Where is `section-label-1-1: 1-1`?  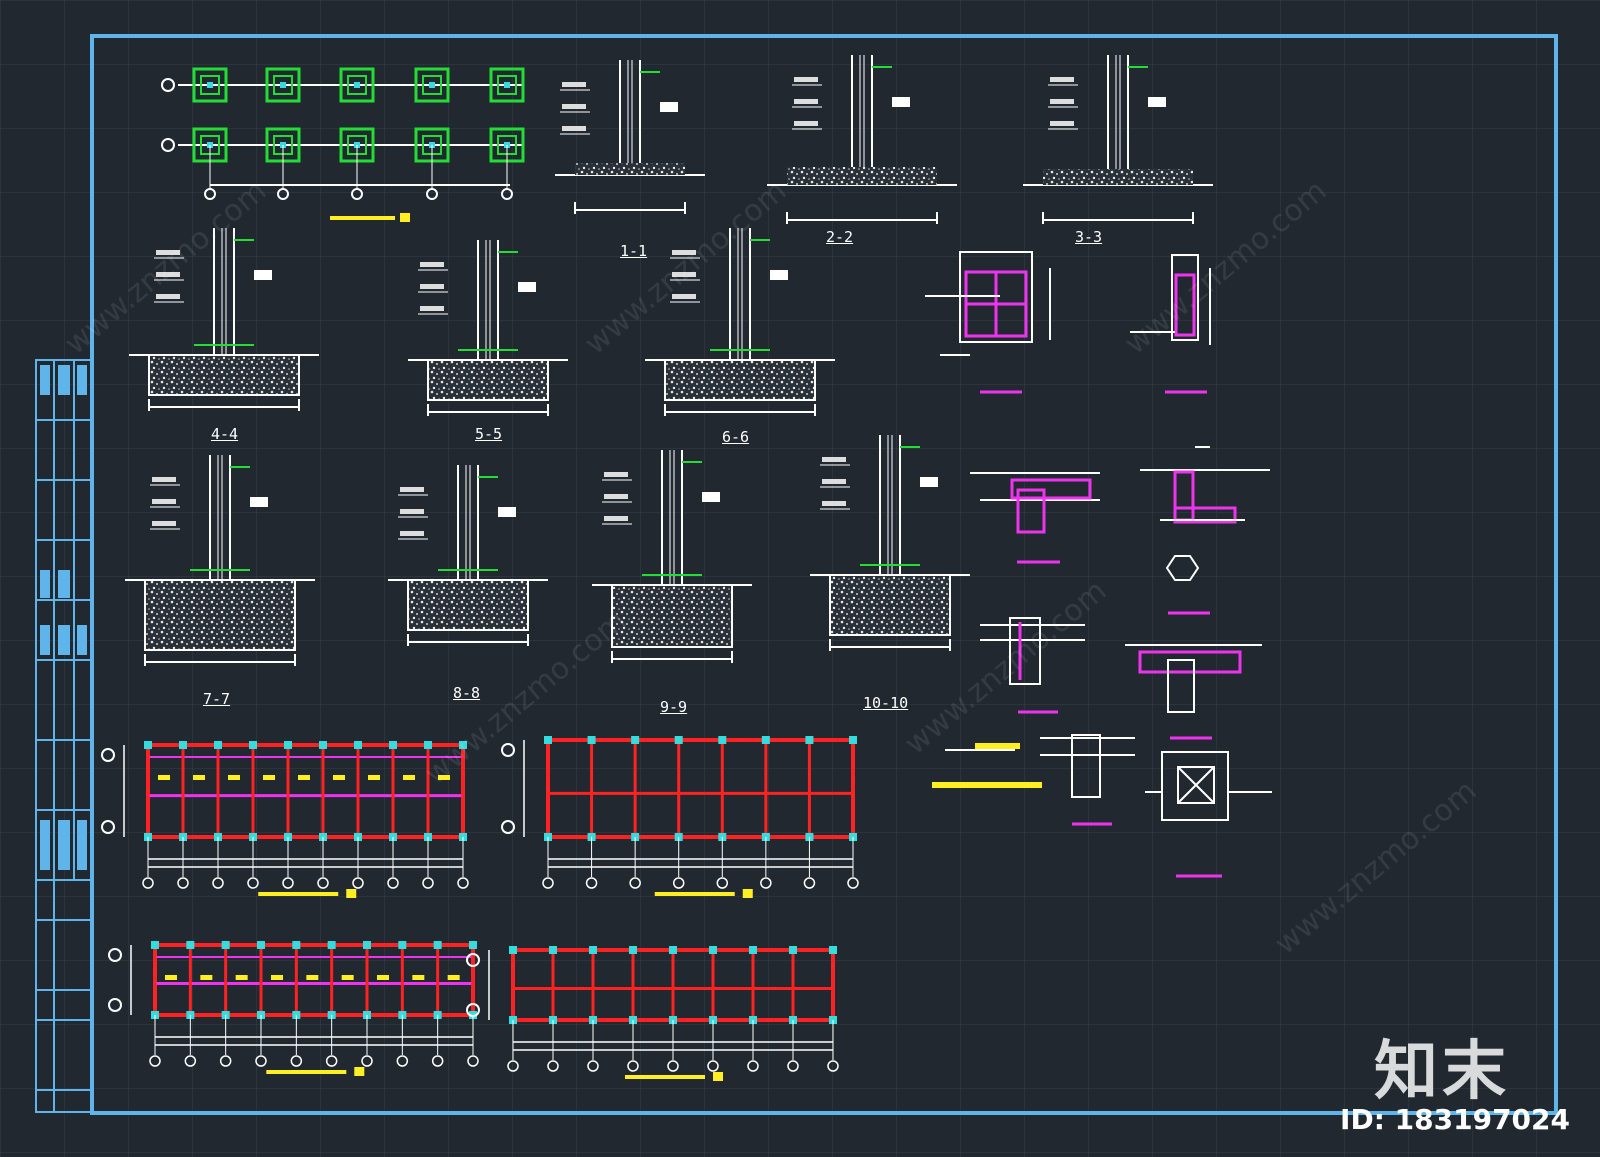 section-label-1-1: 1-1 is located at coordinates (634, 251).